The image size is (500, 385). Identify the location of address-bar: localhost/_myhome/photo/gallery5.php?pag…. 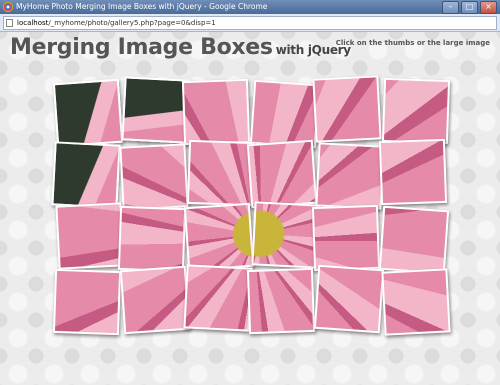
(250, 23).